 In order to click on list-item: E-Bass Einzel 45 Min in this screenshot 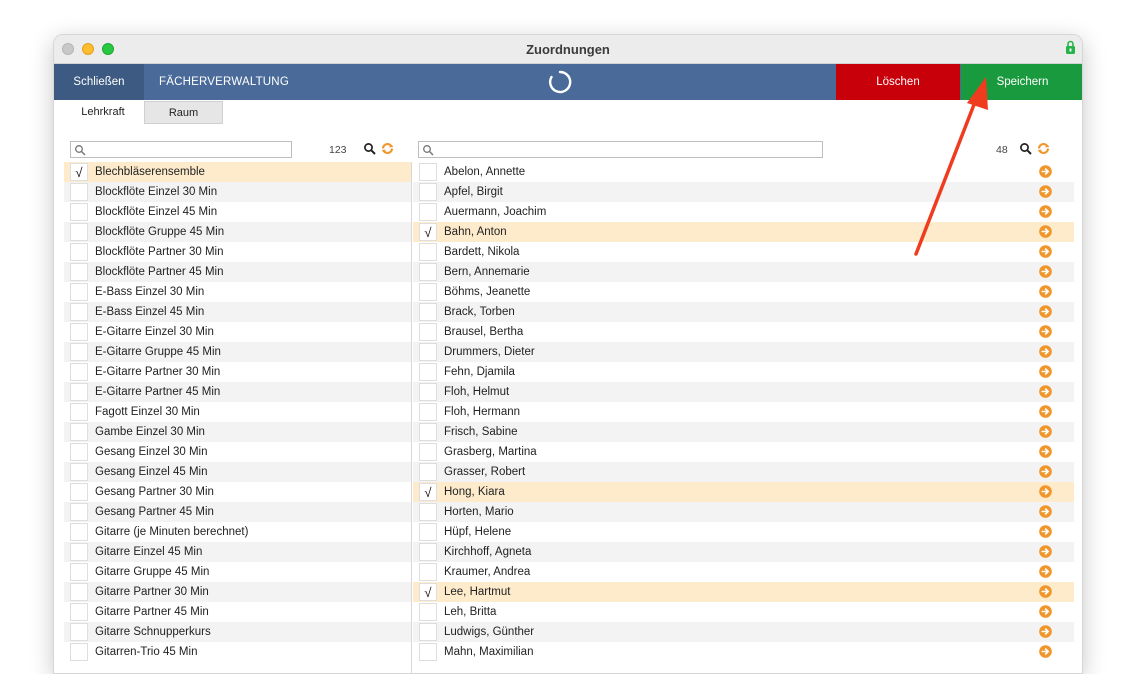, I will do `click(237, 312)`.